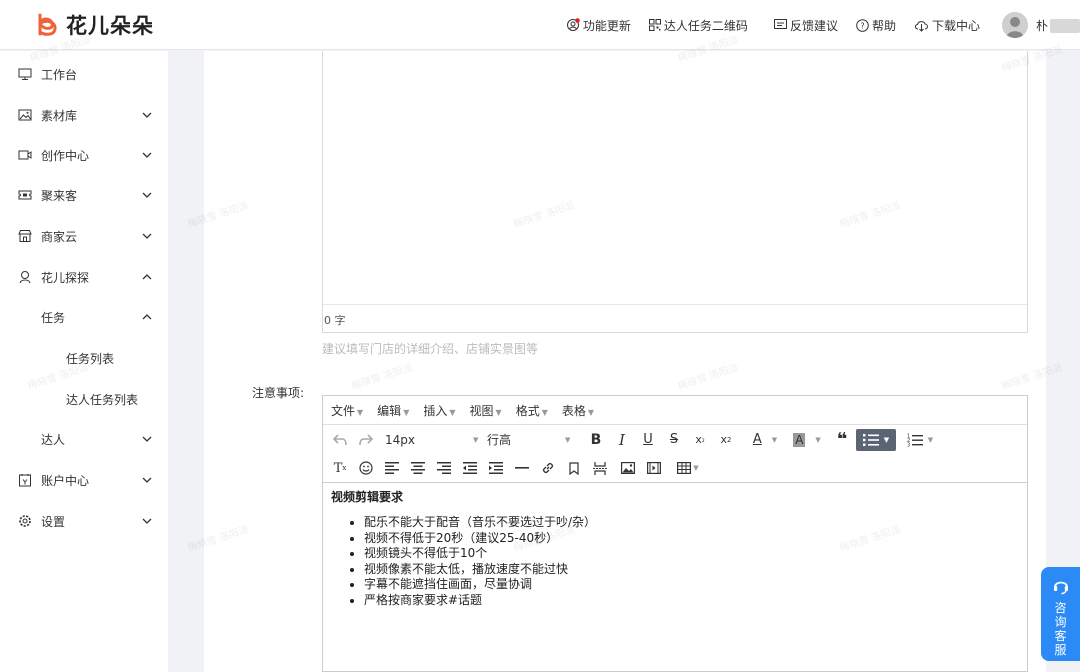 The height and width of the screenshot is (672, 1080). I want to click on menu-insert: 插入 ▼, so click(439, 410).